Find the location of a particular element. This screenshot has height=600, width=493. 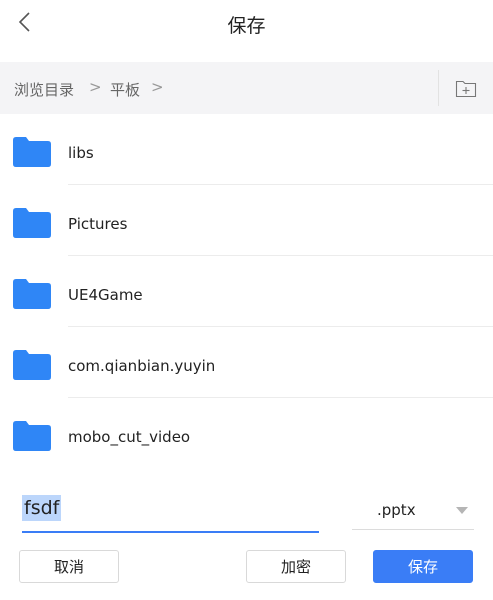

top-bar: 保存 is located at coordinates (246, 31).